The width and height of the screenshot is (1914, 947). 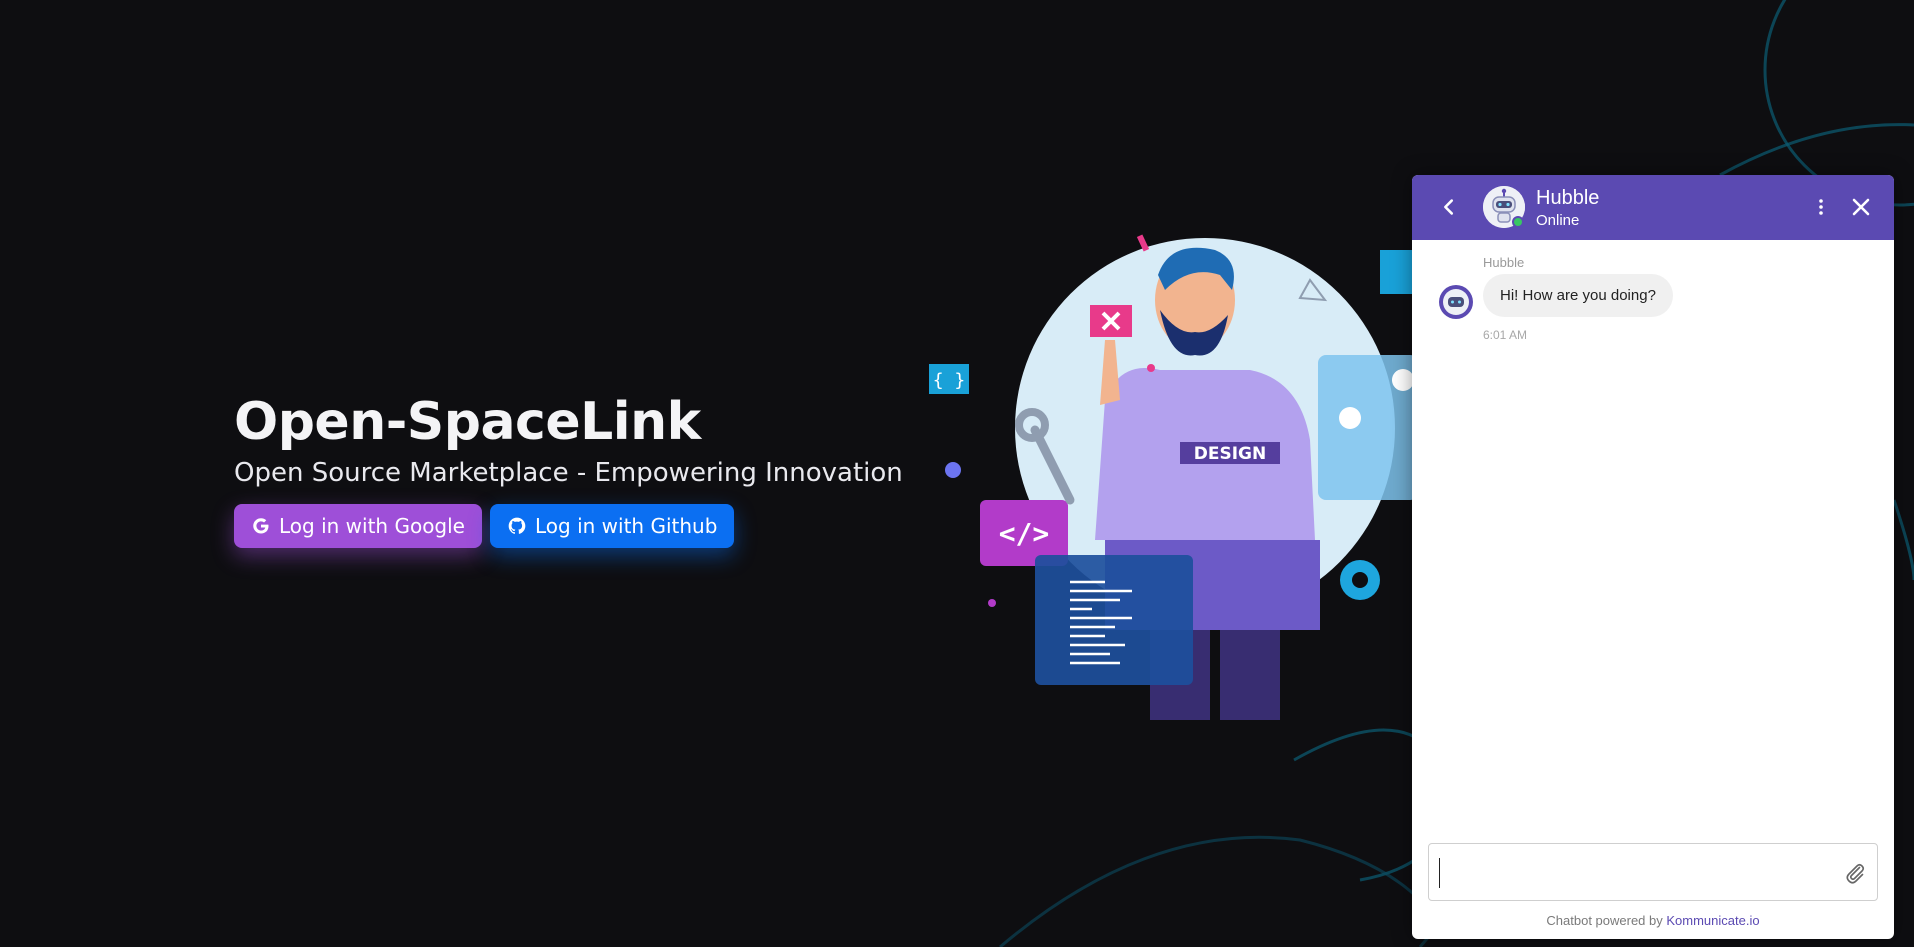 I want to click on bot-name: Hubble, so click(x=1568, y=198).